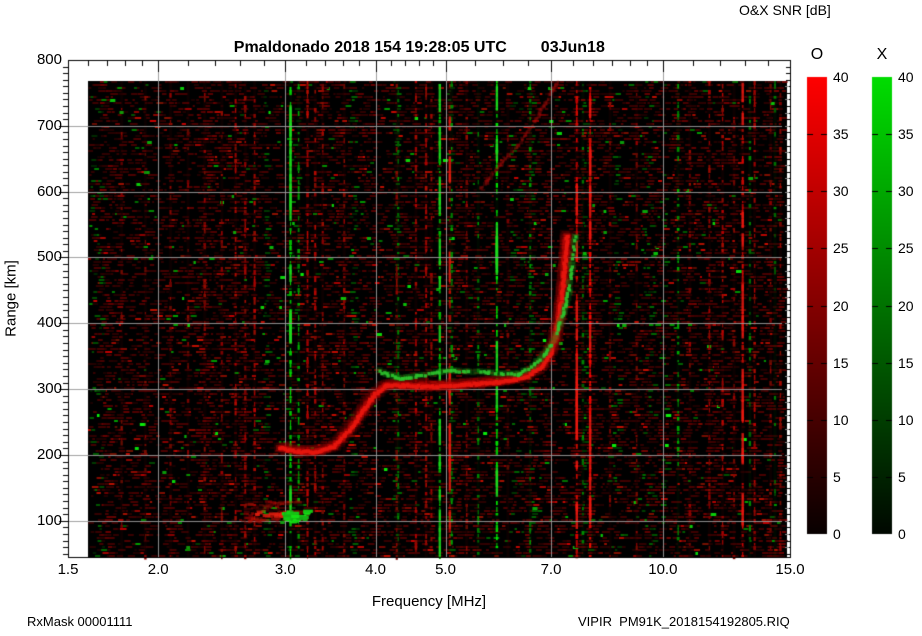  What do you see at coordinates (841, 77) in the screenshot?
I see `colorbar-o-tick-label: 40` at bounding box center [841, 77].